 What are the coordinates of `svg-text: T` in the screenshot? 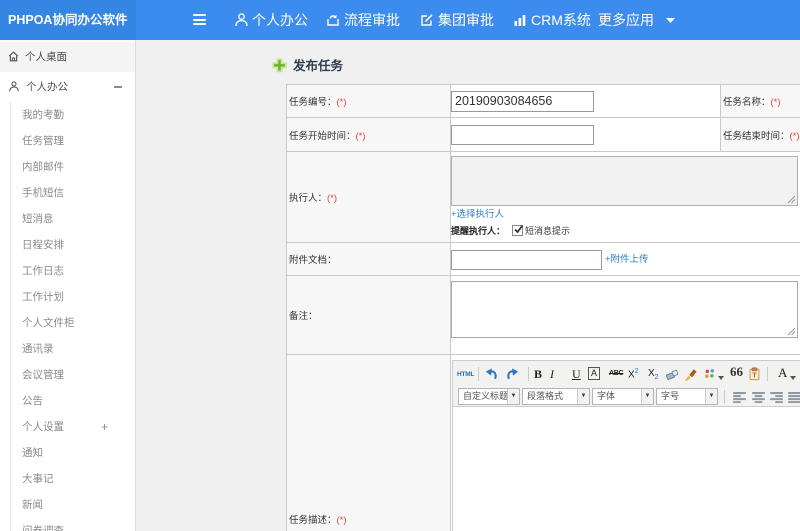 It's located at (754, 375).